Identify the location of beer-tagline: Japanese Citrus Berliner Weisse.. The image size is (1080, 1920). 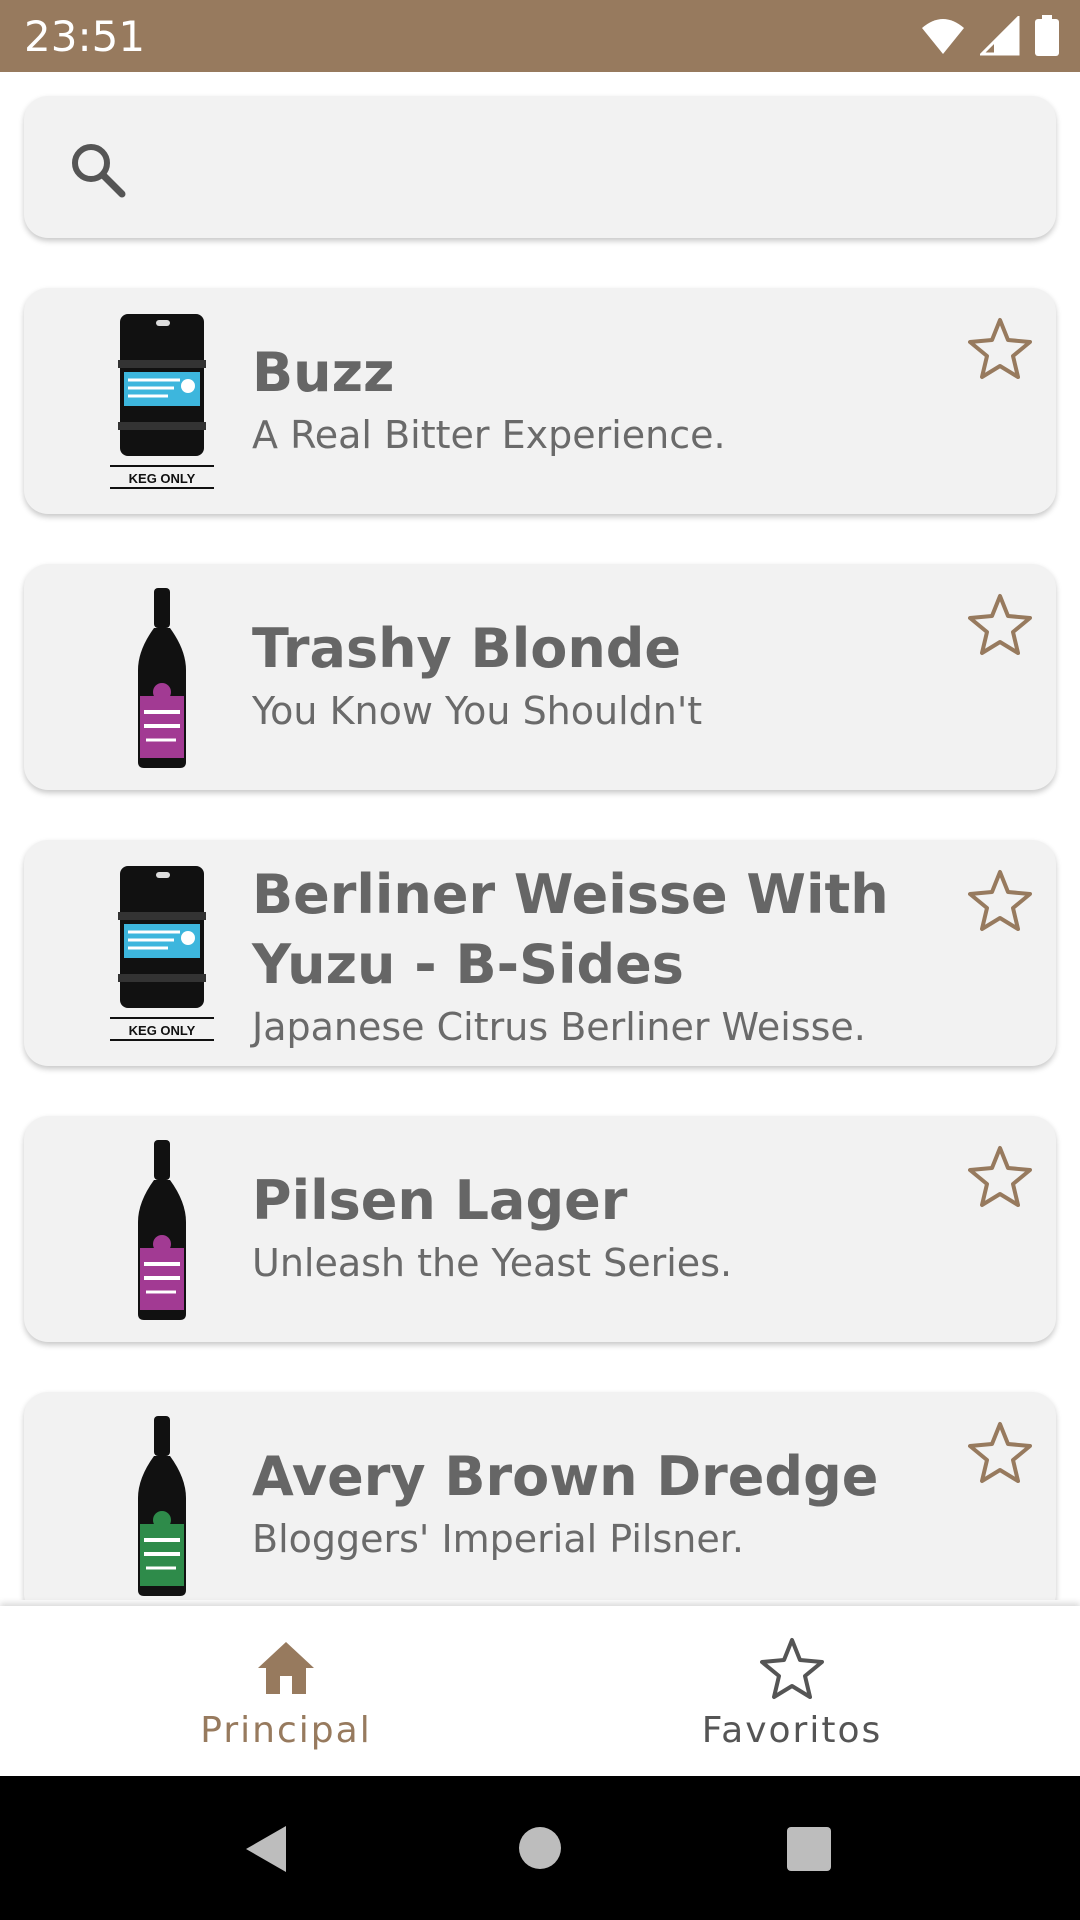
(559, 1027).